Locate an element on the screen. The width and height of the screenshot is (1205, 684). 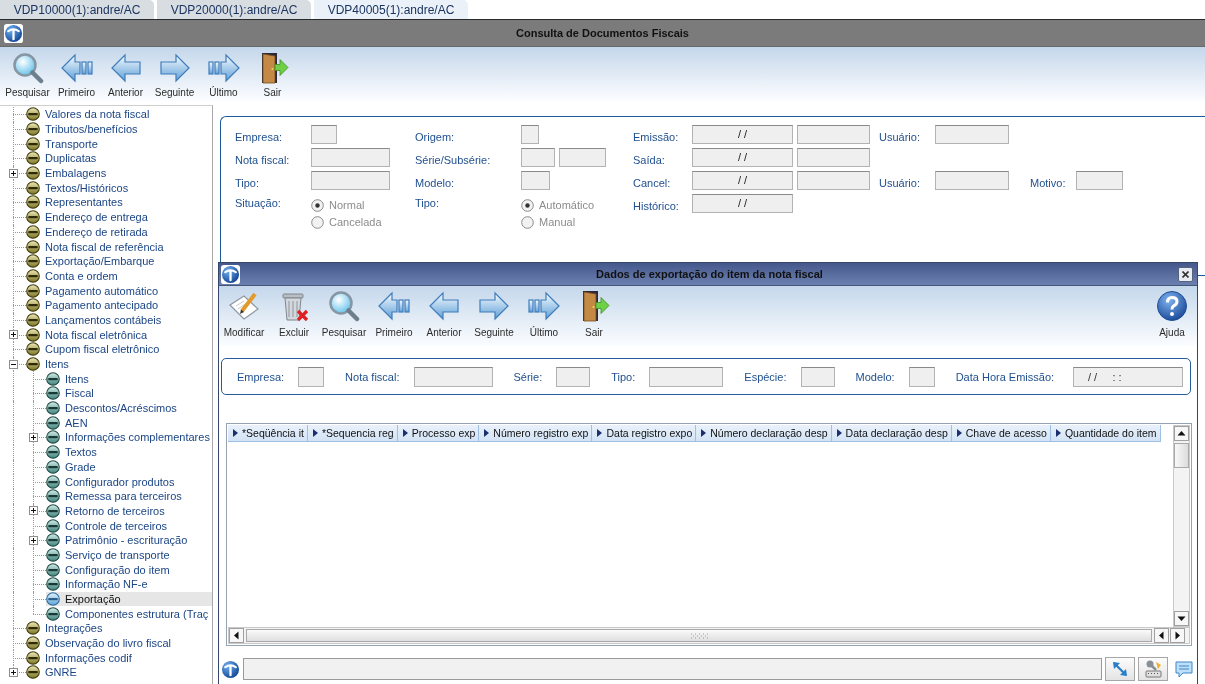
arrow-up-icon is located at coordinates (1181, 433).